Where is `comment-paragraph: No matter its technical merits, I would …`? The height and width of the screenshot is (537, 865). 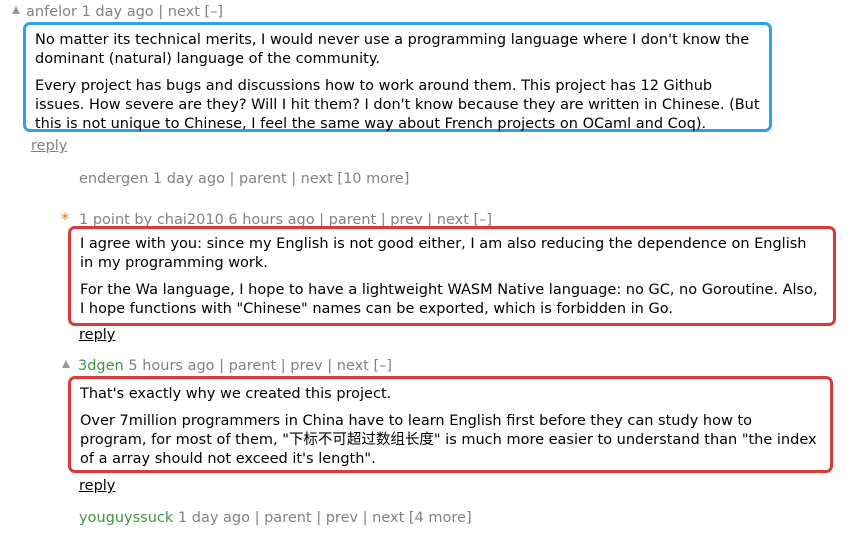 comment-paragraph: No matter its technical merits, I would … is located at coordinates (392, 49).